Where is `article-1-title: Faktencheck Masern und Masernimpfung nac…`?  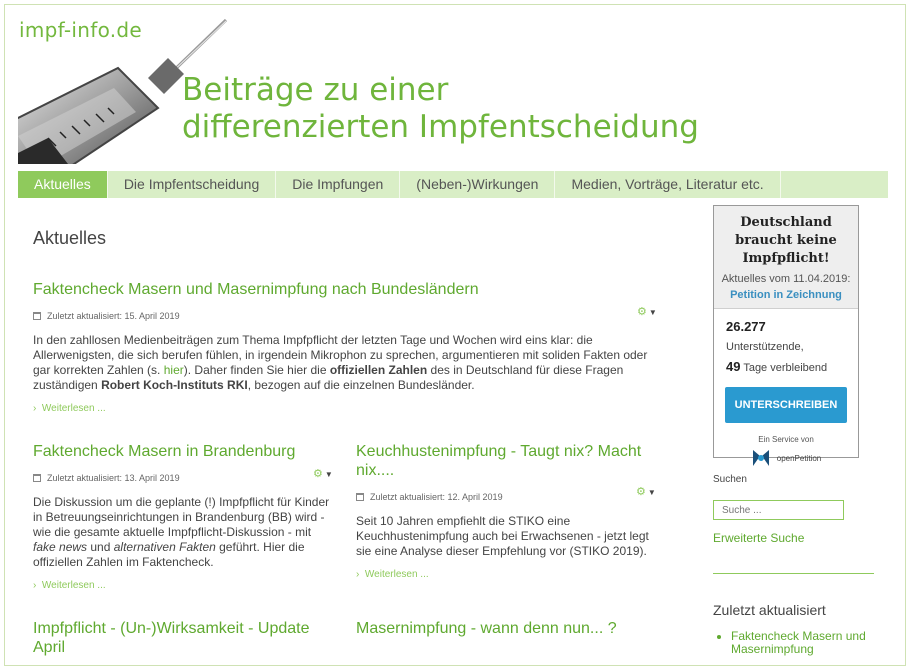
article-1-title: Faktencheck Masern und Masernimpfung nac… is located at coordinates (345, 289).